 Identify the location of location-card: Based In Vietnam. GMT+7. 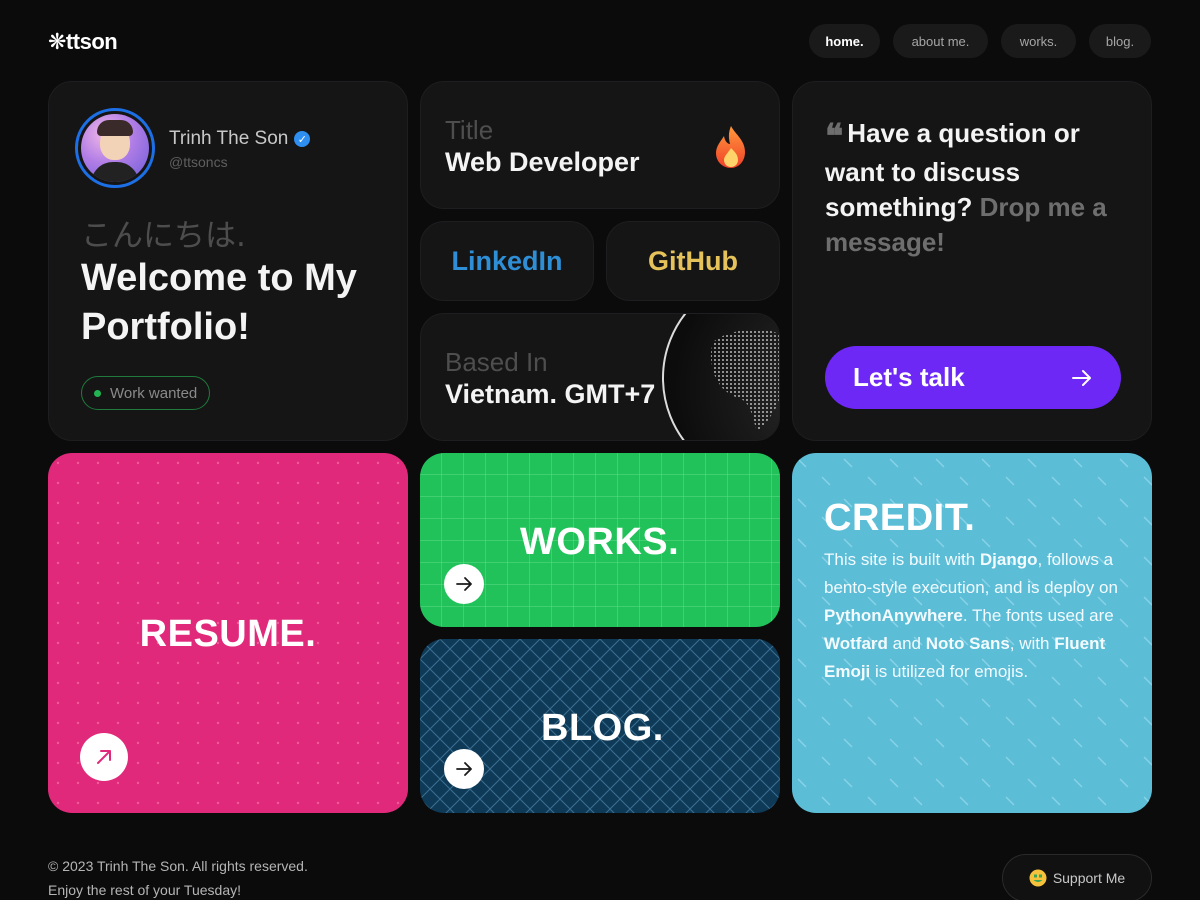
(600, 377).